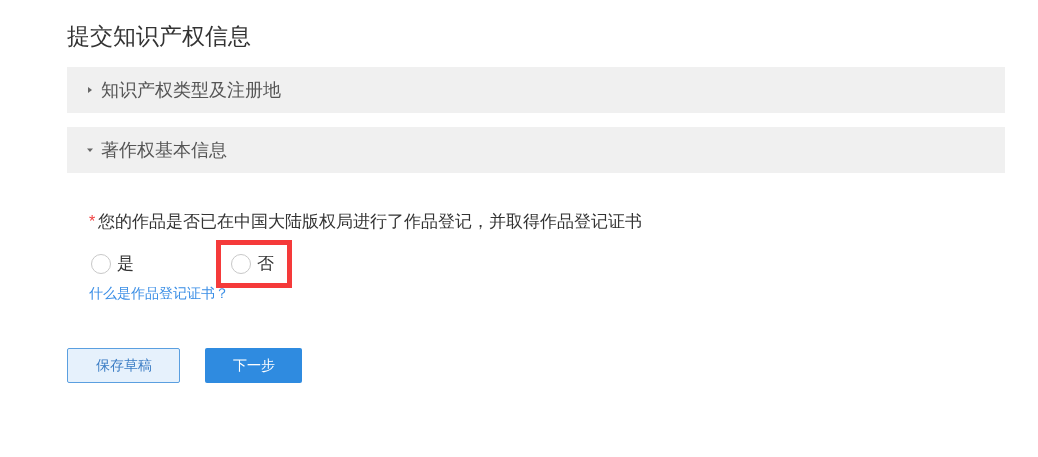  I want to click on radio-option: 是, so click(112, 263).